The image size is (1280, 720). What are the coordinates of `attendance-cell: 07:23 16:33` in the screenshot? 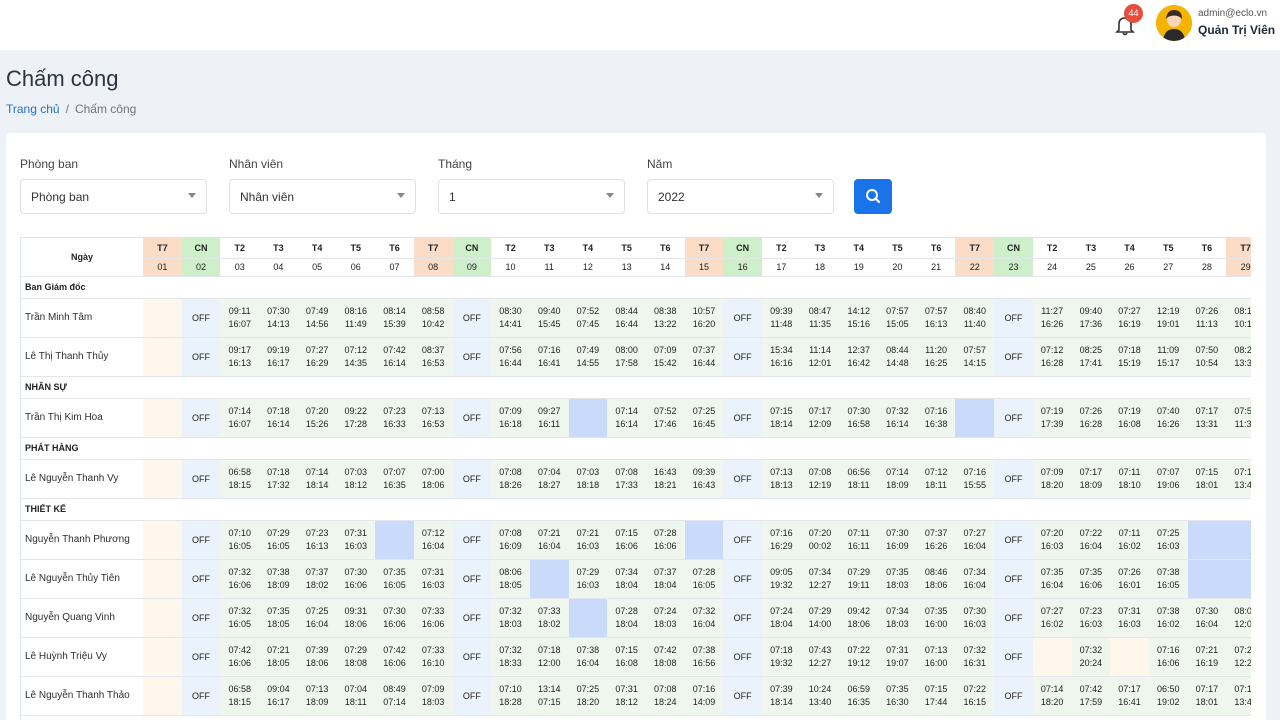 It's located at (394, 418).